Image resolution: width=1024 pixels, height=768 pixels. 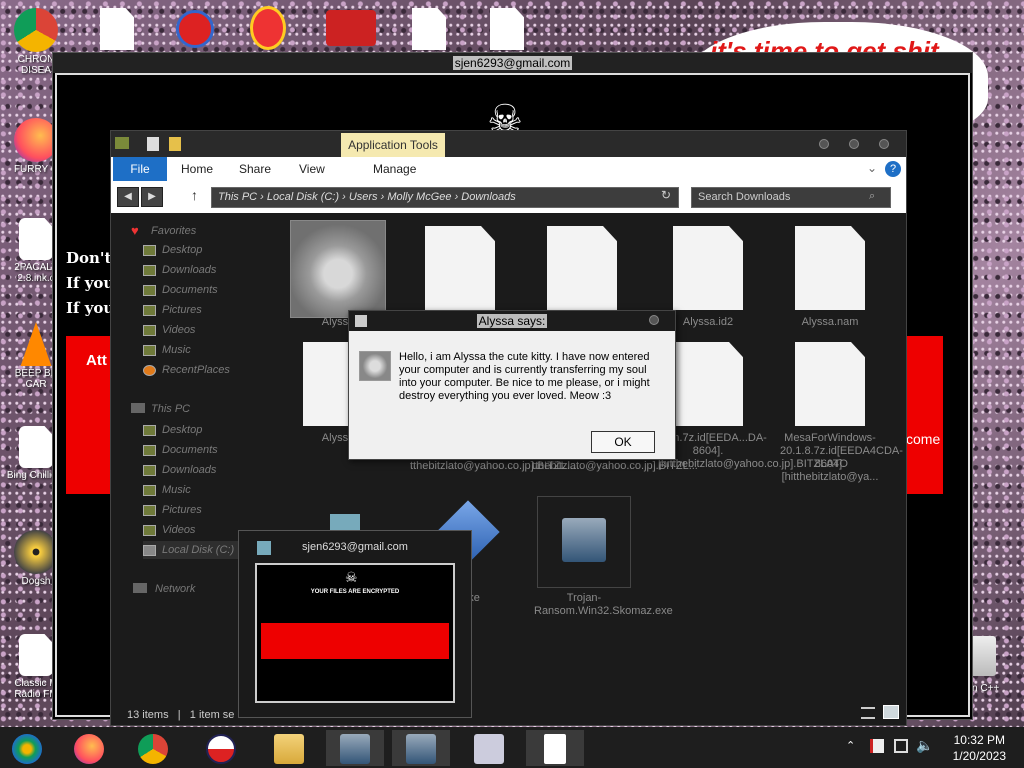 What do you see at coordinates (854, 144) in the screenshot?
I see `maximize-button` at bounding box center [854, 144].